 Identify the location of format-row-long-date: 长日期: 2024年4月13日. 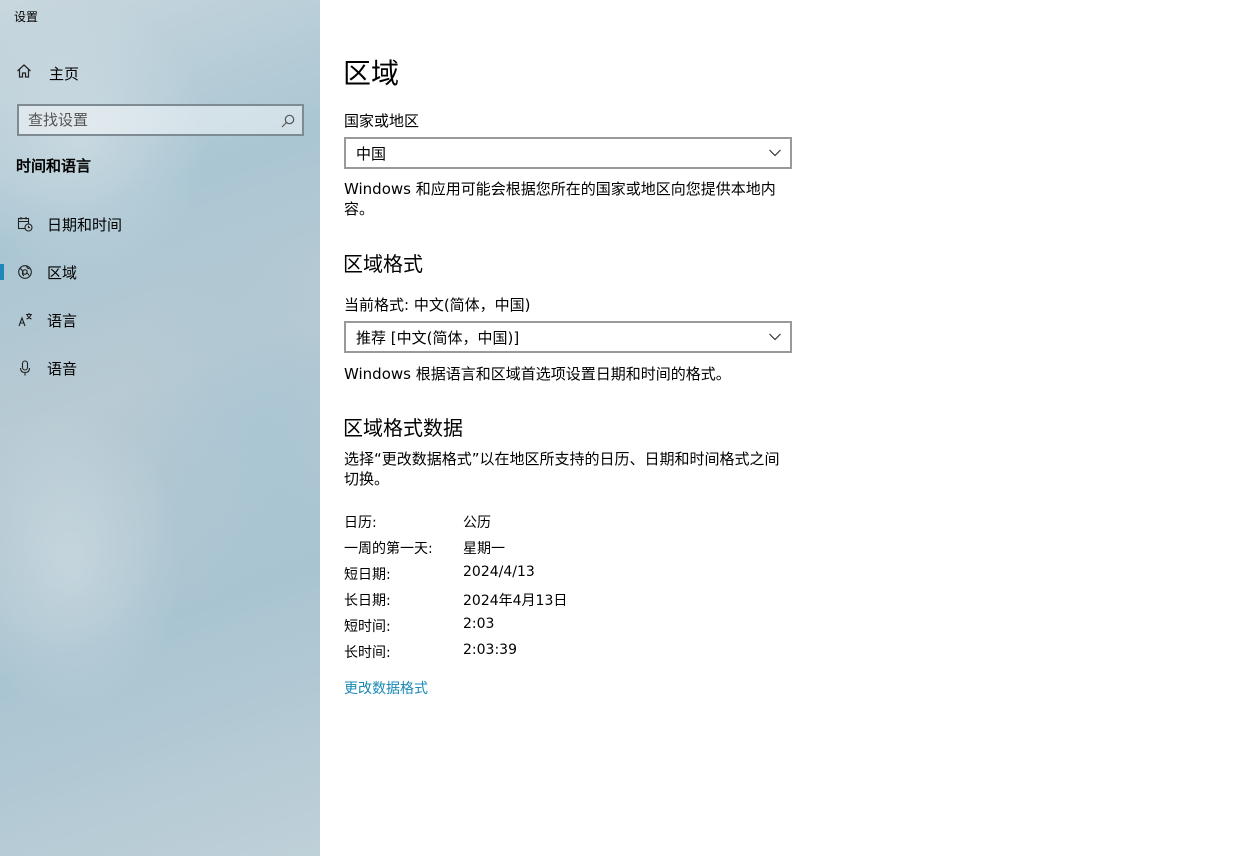
(544, 601).